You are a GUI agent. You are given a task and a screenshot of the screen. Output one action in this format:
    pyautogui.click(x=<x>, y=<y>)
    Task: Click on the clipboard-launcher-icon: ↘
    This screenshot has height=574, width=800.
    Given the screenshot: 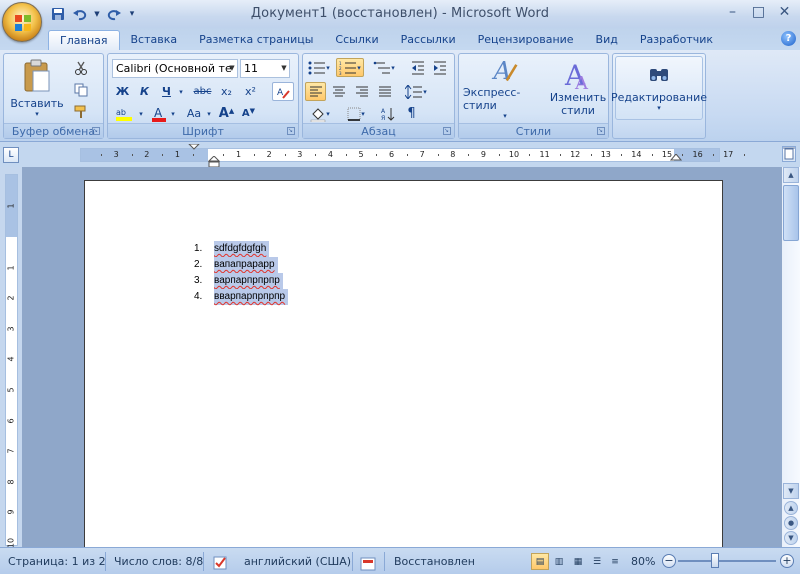 What is the action you would take?
    pyautogui.click(x=96, y=131)
    